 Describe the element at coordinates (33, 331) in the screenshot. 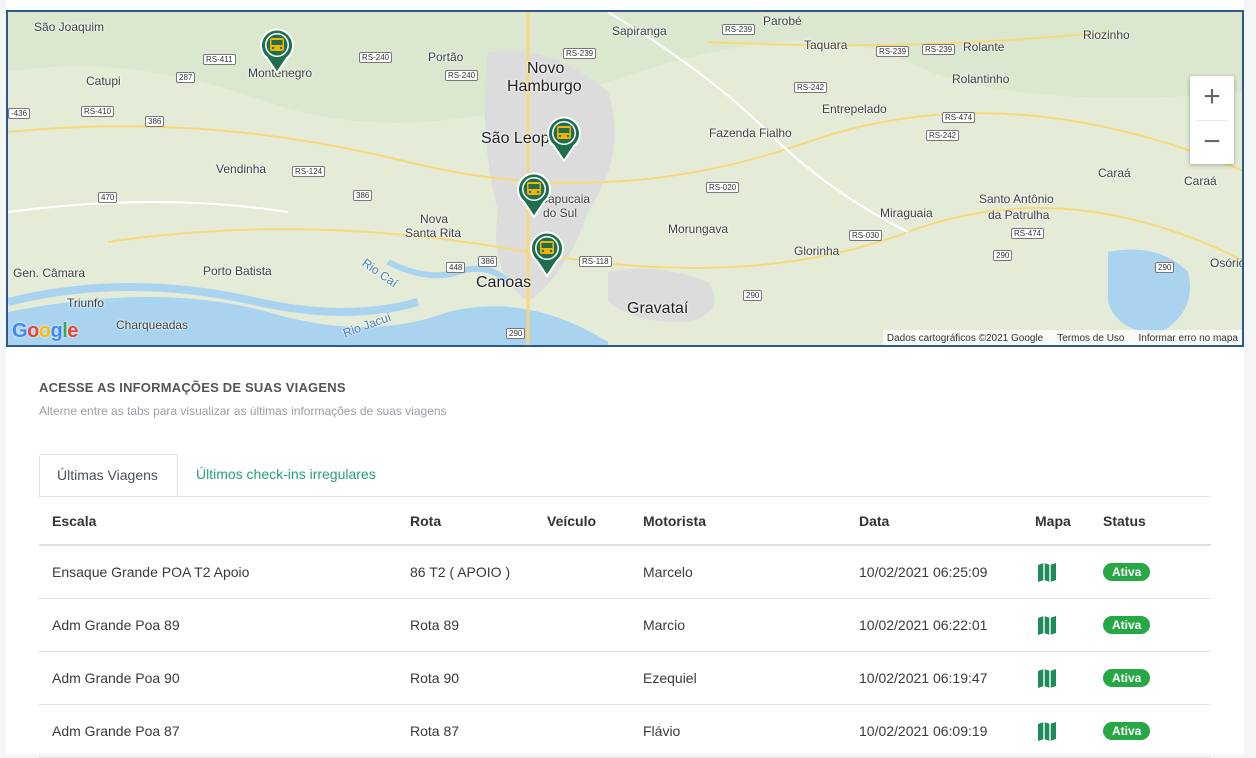

I see `google-logo-letter: o` at that location.